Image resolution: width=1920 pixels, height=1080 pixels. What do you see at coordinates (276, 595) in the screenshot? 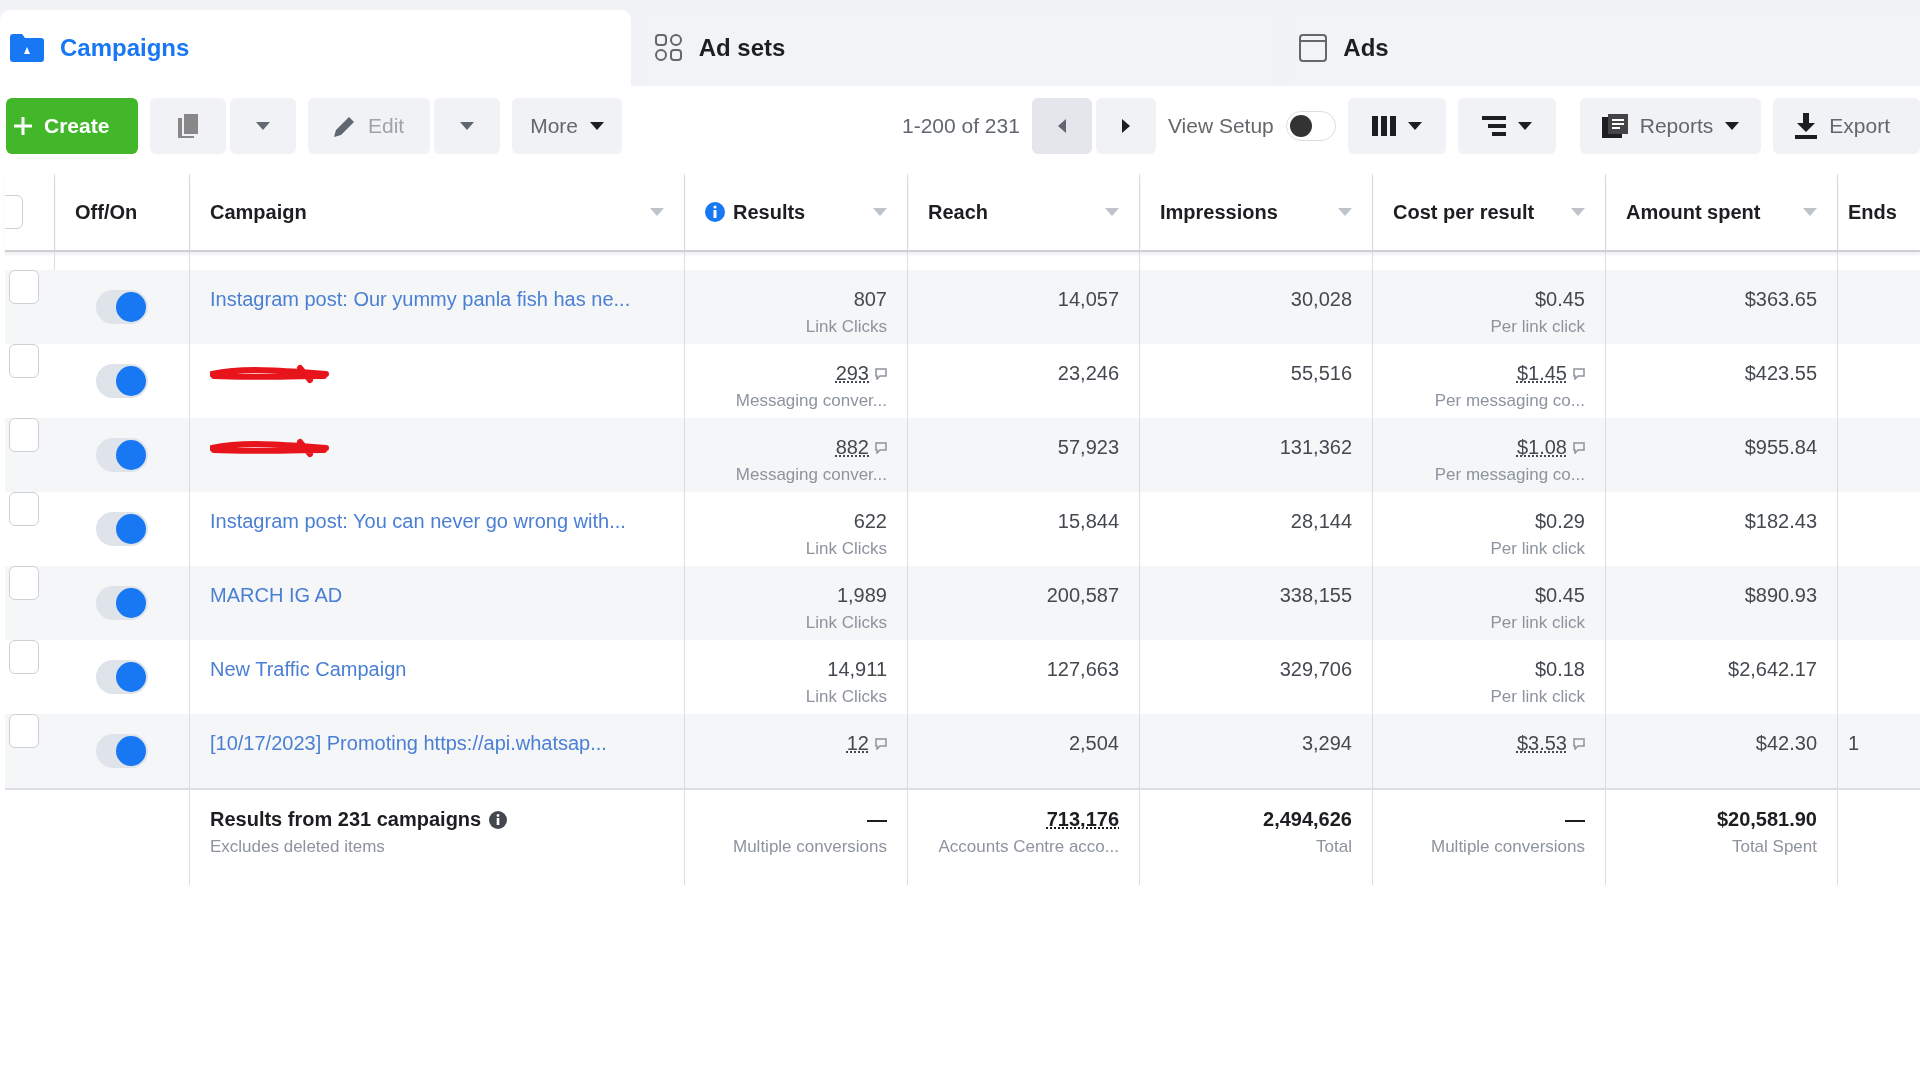
I see `campaign-link: MARCH IG AD` at bounding box center [276, 595].